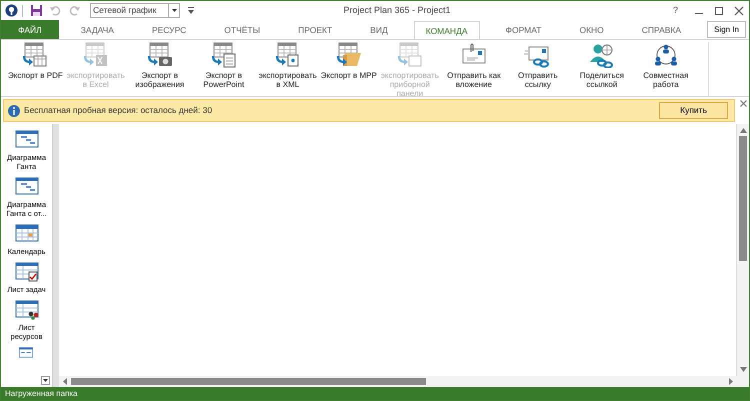 The width and height of the screenshot is (750, 401). What do you see at coordinates (30, 29) in the screenshot?
I see `file-tab: ФАЙЛ` at bounding box center [30, 29].